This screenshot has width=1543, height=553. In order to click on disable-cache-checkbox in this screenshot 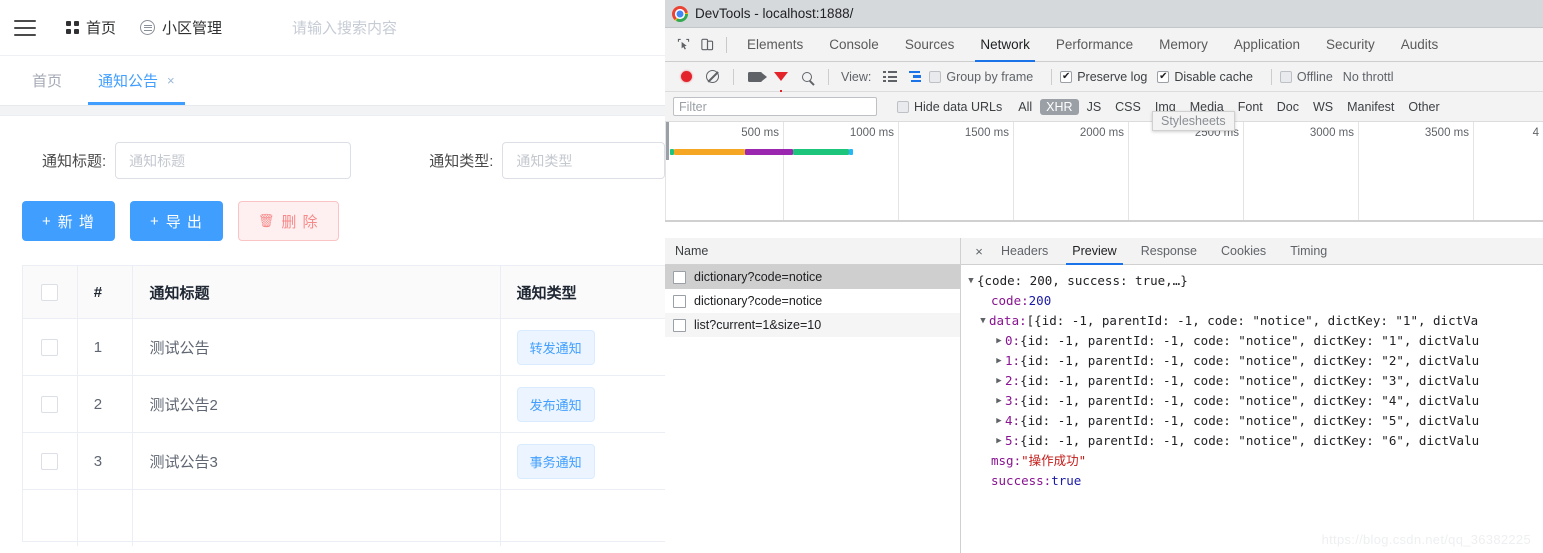, I will do `click(1163, 76)`.